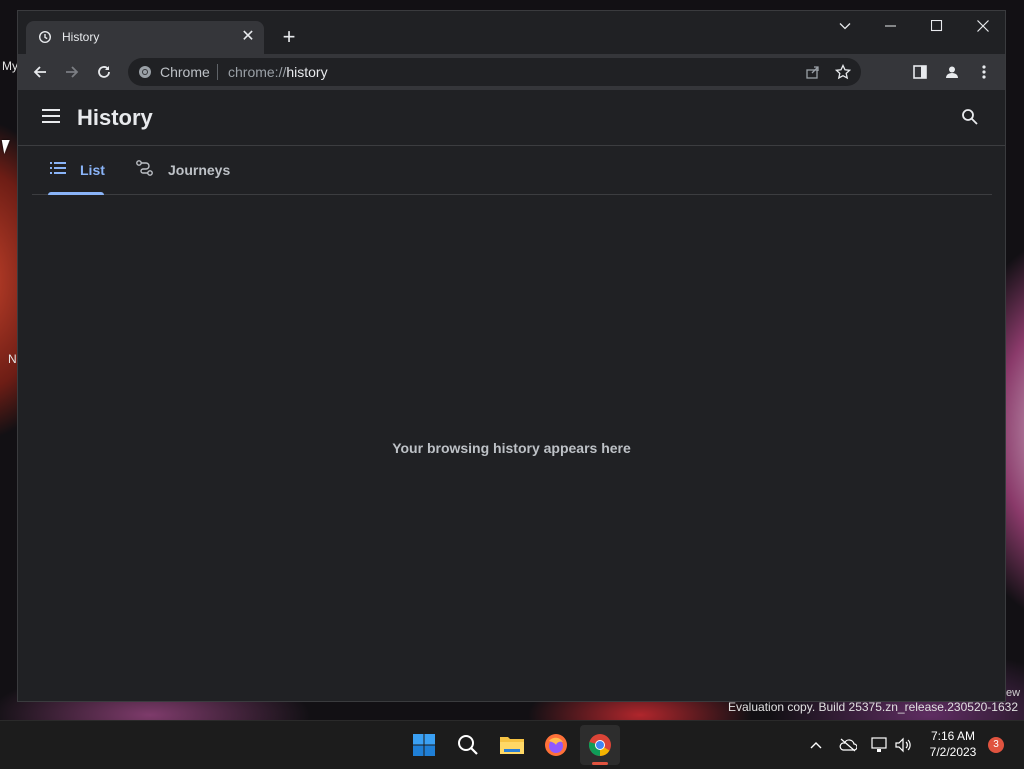 The height and width of the screenshot is (769, 1024). I want to click on list-icon, so click(58, 170).